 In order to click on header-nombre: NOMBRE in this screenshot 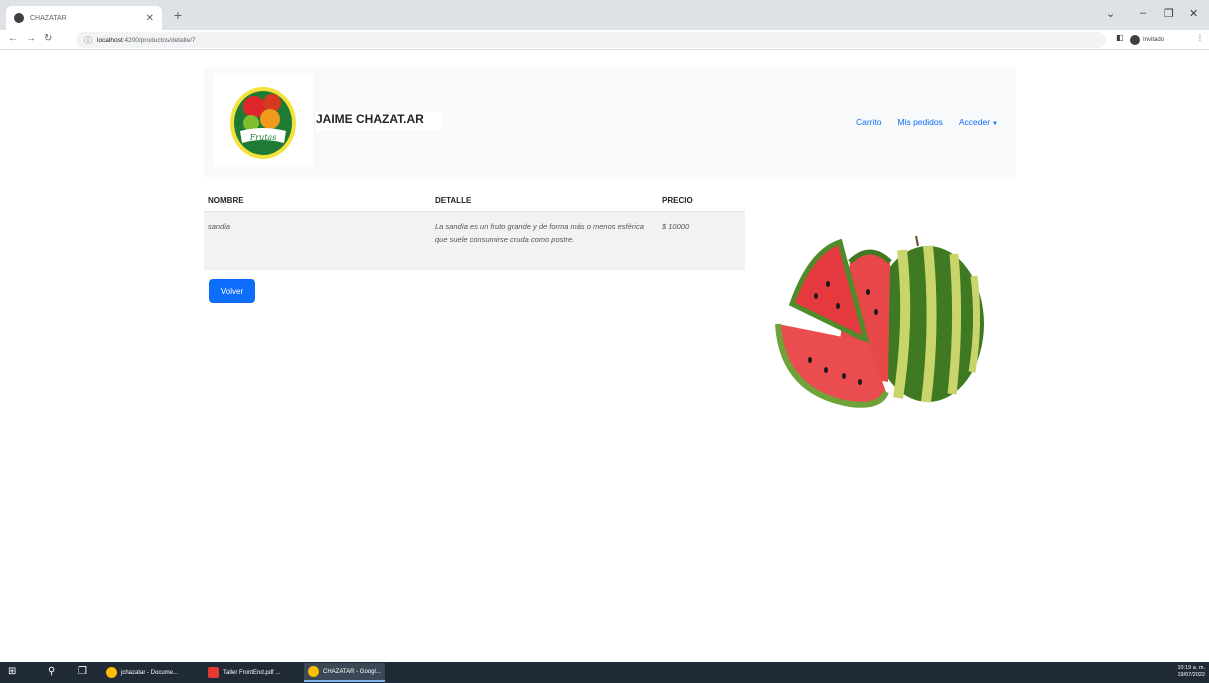, I will do `click(226, 200)`.